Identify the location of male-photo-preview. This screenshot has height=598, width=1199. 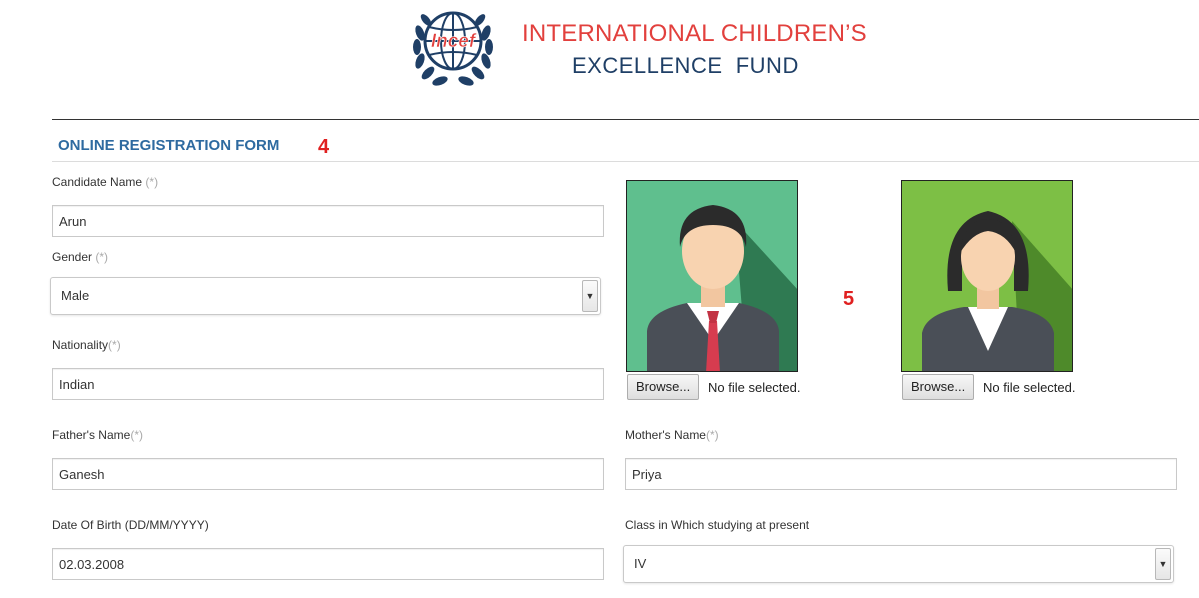
(712, 276).